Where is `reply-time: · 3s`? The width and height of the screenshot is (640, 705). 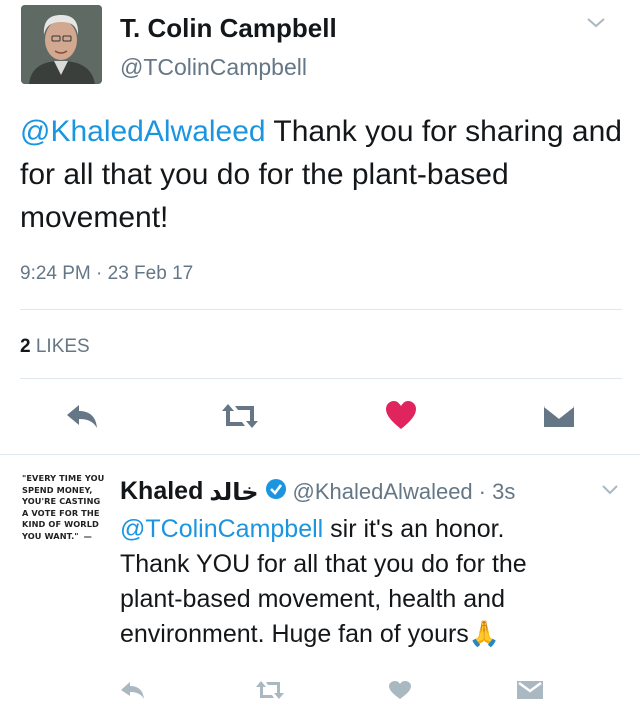
reply-time: · 3s is located at coordinates (497, 492).